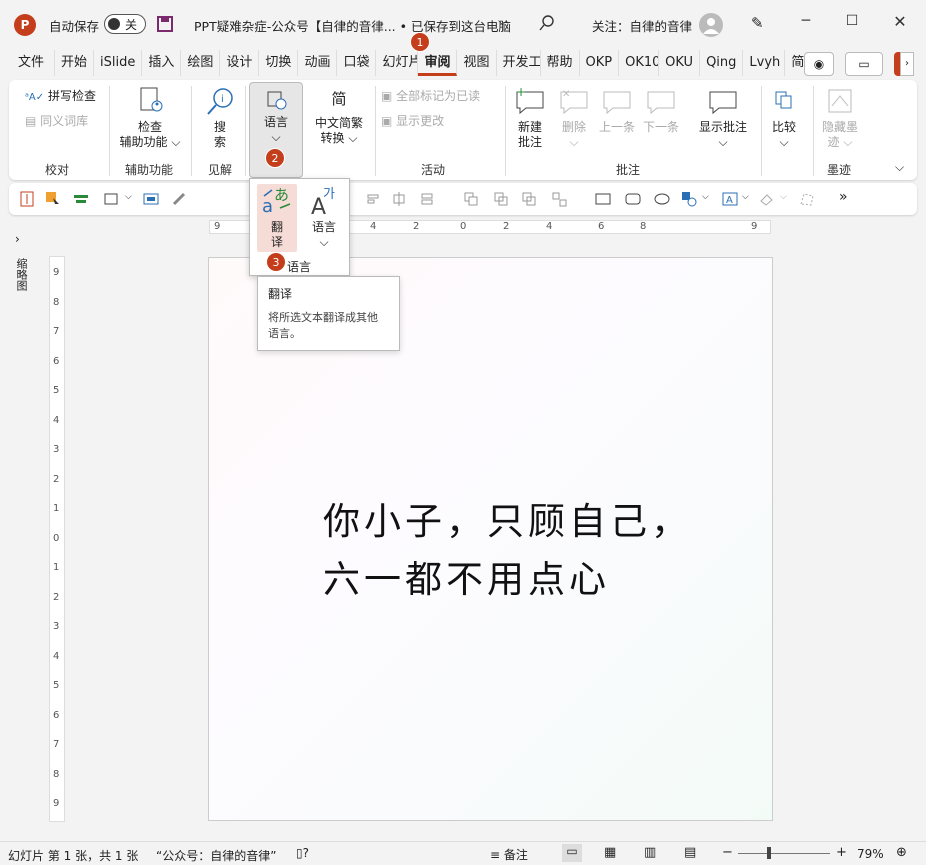 Image resolution: width=926 pixels, height=865 pixels. I want to click on tab-review: 审阅, so click(438, 63).